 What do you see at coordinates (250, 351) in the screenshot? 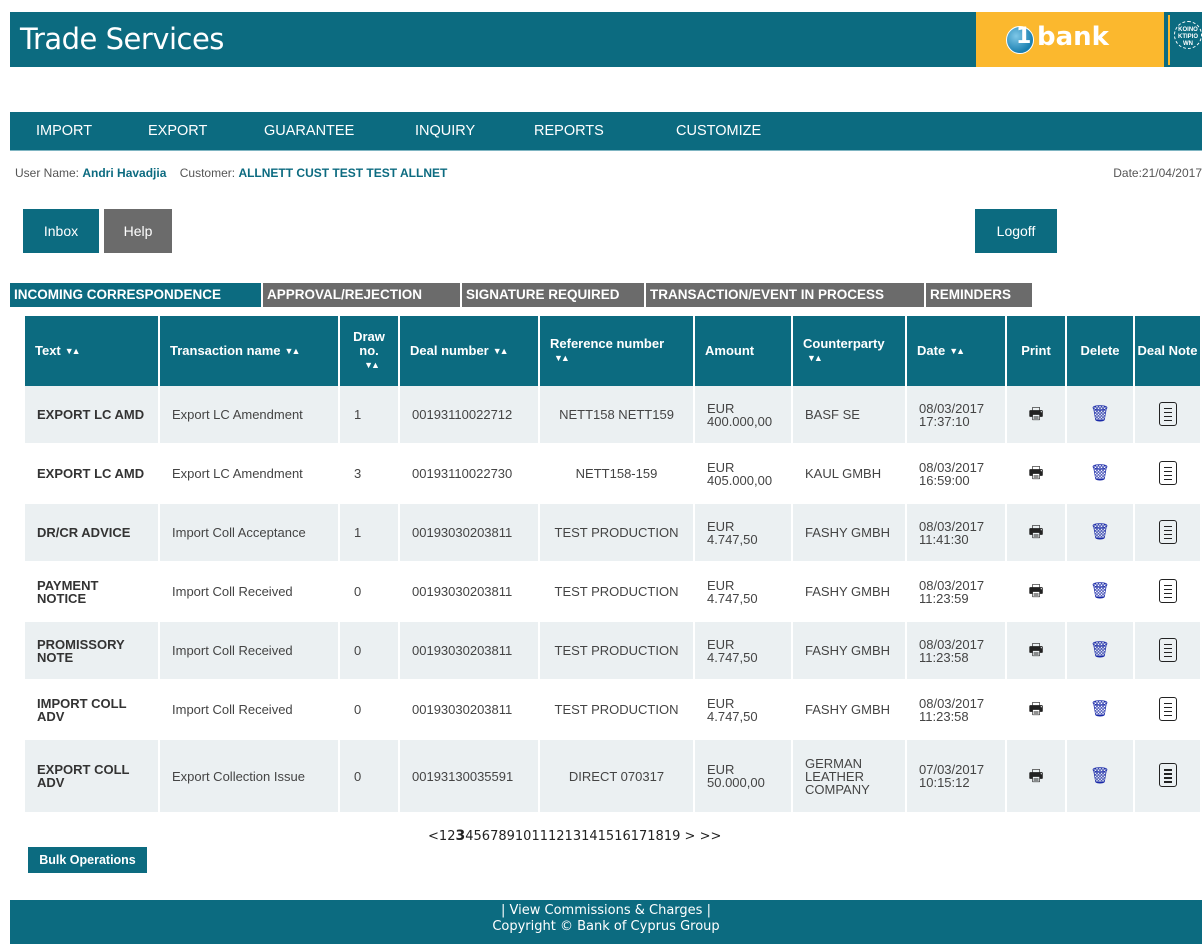
I see `col-transaction-name: Transaction name ▼▲` at bounding box center [250, 351].